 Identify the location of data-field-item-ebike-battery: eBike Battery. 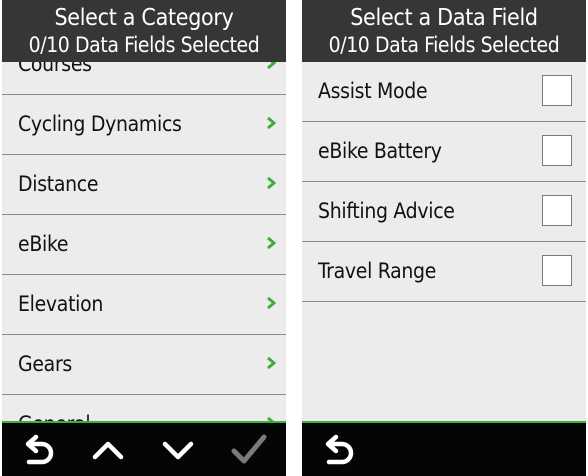
(444, 152).